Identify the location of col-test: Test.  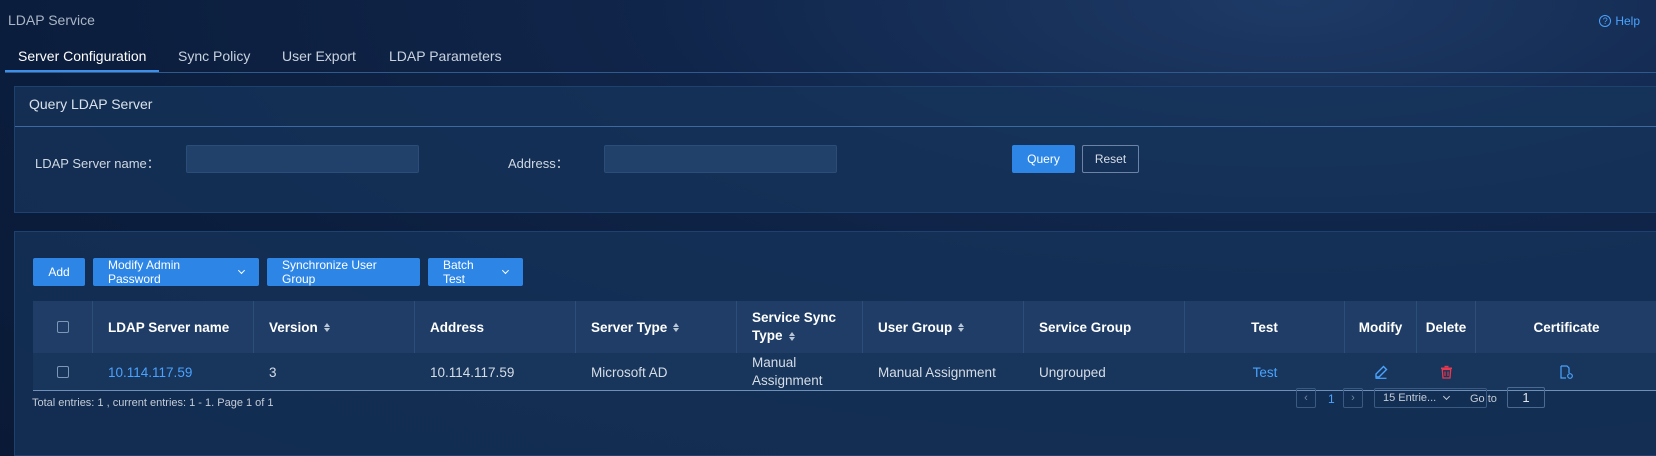
(1265, 327).